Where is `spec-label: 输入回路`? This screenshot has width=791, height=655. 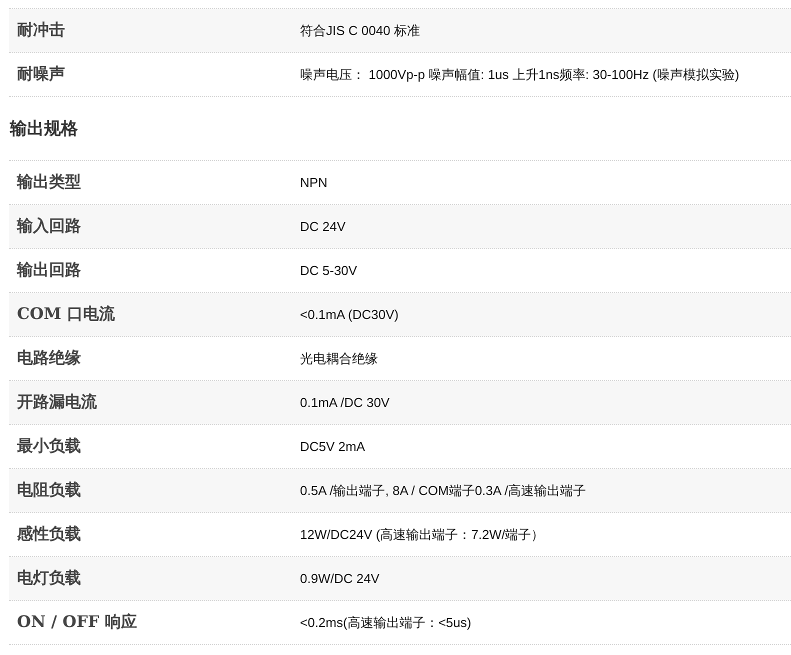 spec-label: 输入回路 is located at coordinates (49, 226).